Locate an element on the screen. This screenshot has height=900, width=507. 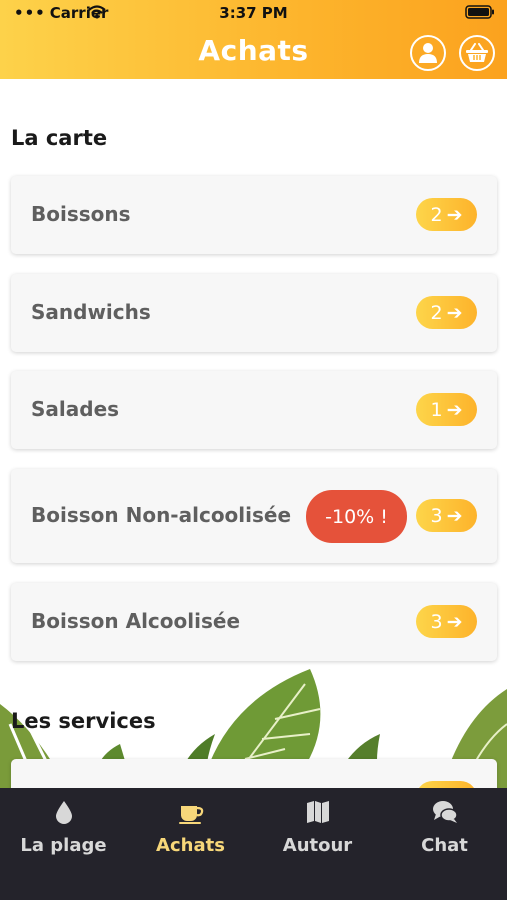
tab-label: Achats is located at coordinates (190, 845).